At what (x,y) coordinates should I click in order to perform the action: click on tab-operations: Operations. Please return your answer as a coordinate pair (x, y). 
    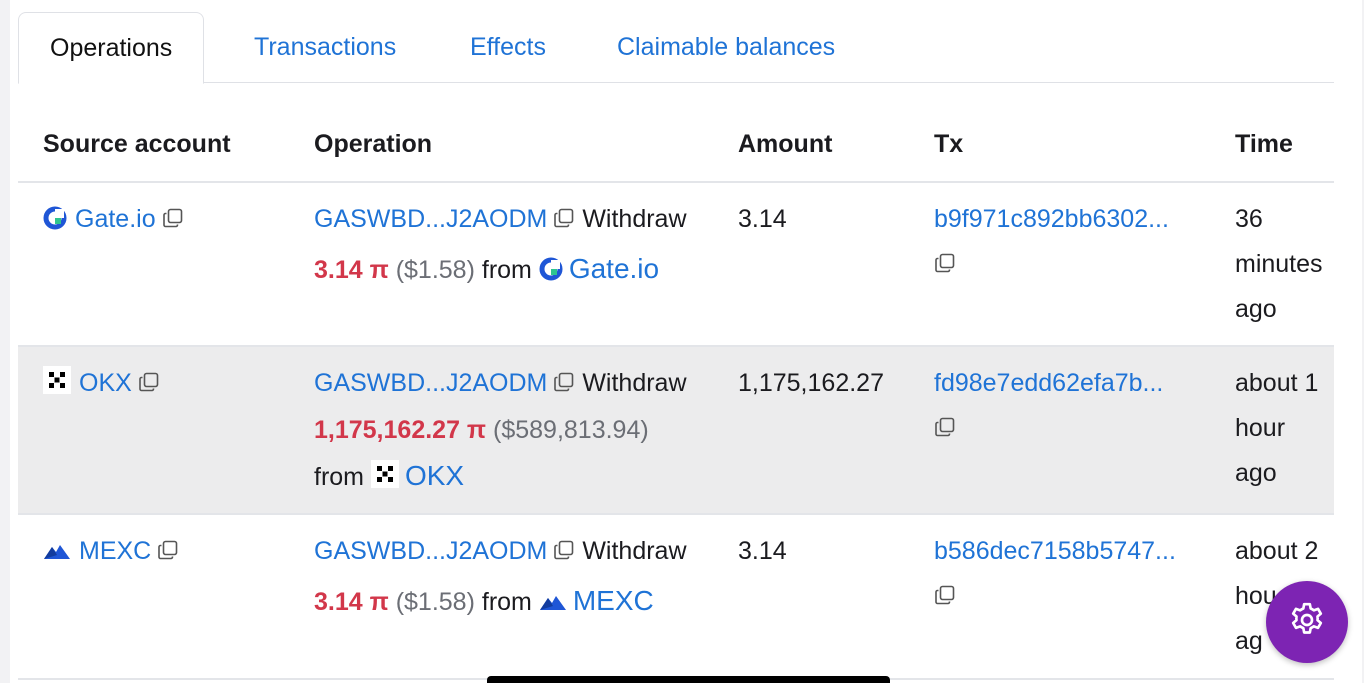
    Looking at the image, I should click on (111, 48).